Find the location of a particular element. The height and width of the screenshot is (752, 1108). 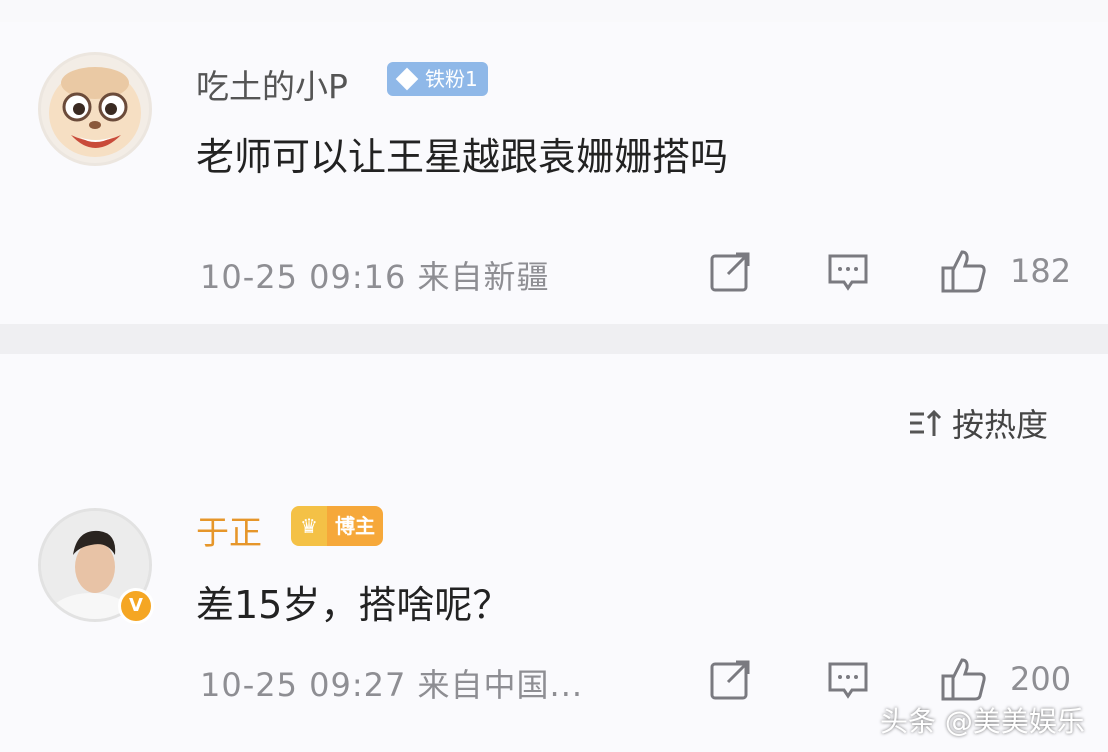

verified-v-icon: V is located at coordinates (136, 605).